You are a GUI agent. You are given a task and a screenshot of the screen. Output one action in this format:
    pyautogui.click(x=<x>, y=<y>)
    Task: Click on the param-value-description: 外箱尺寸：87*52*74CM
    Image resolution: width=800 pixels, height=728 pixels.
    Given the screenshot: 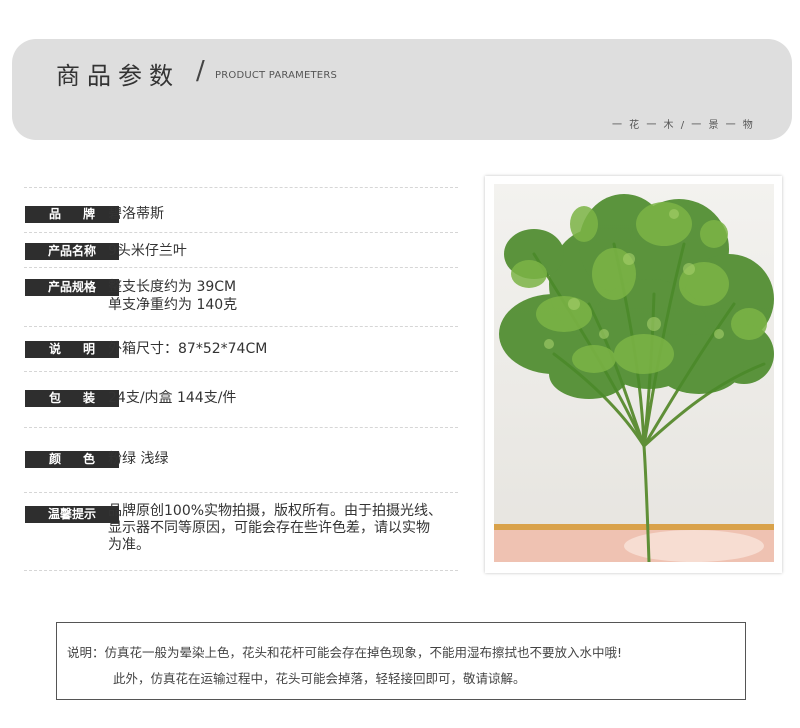 What is the action you would take?
    pyautogui.click(x=188, y=349)
    